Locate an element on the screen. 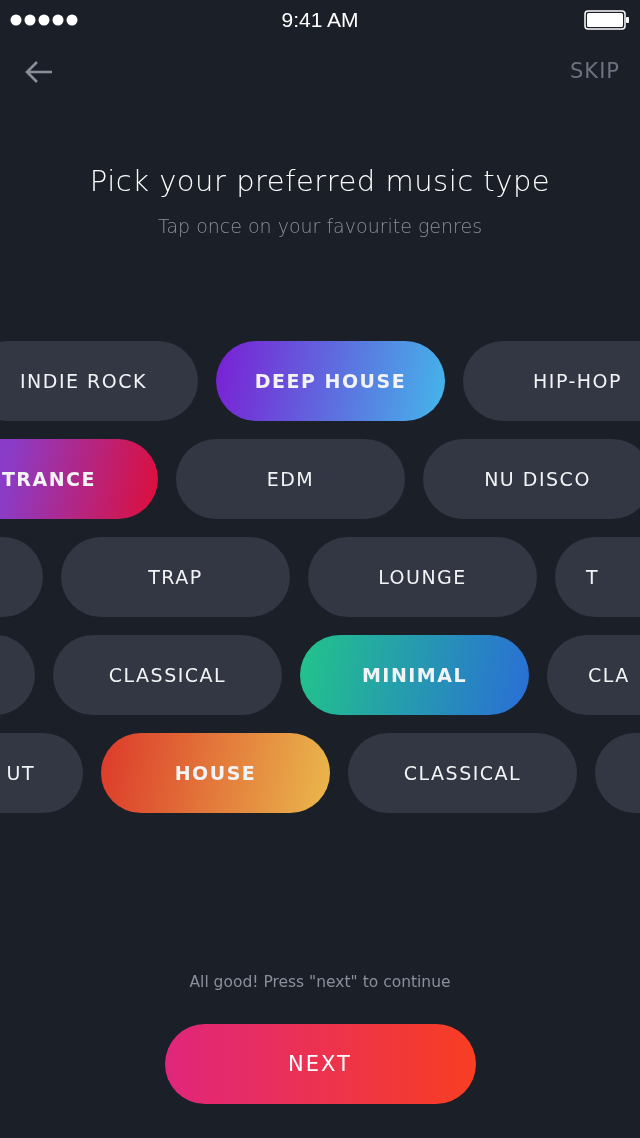  page-subtitle: Tap once on your favourite genres is located at coordinates (320, 226).